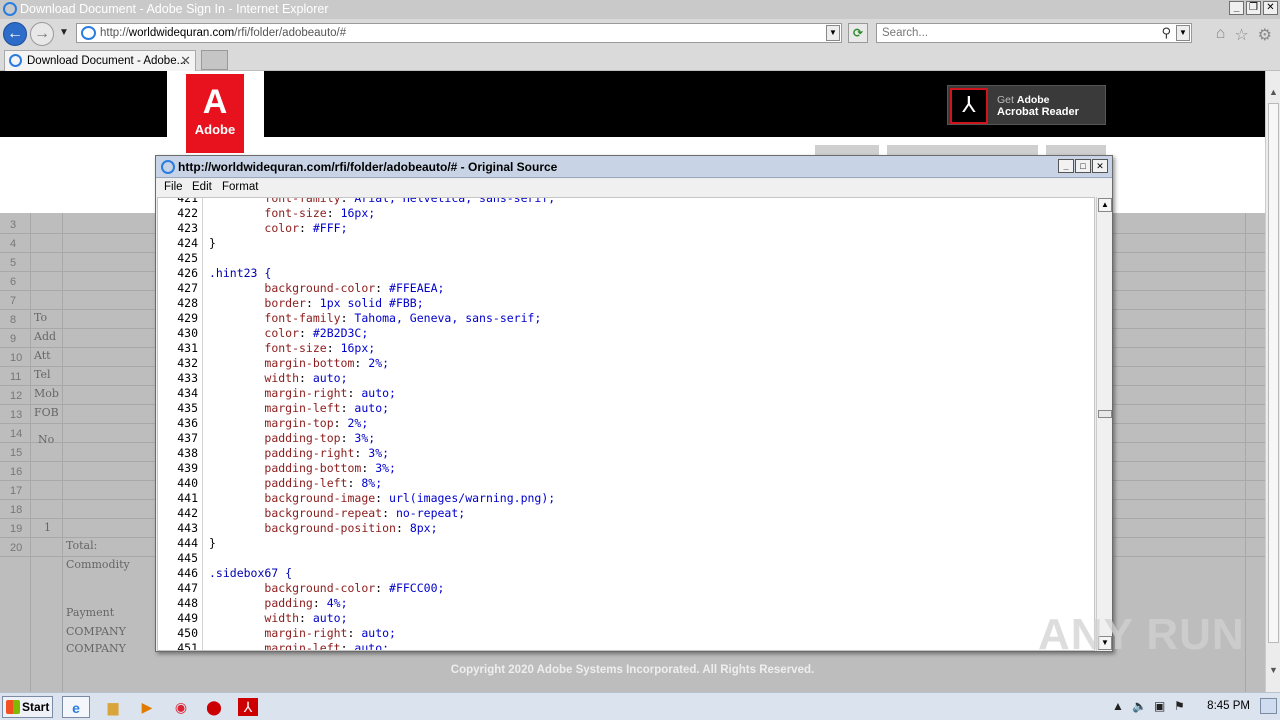 This screenshot has width=1280, height=720. Describe the element at coordinates (1139, 706) in the screenshot. I see `volume-icon: 🔈` at that location.